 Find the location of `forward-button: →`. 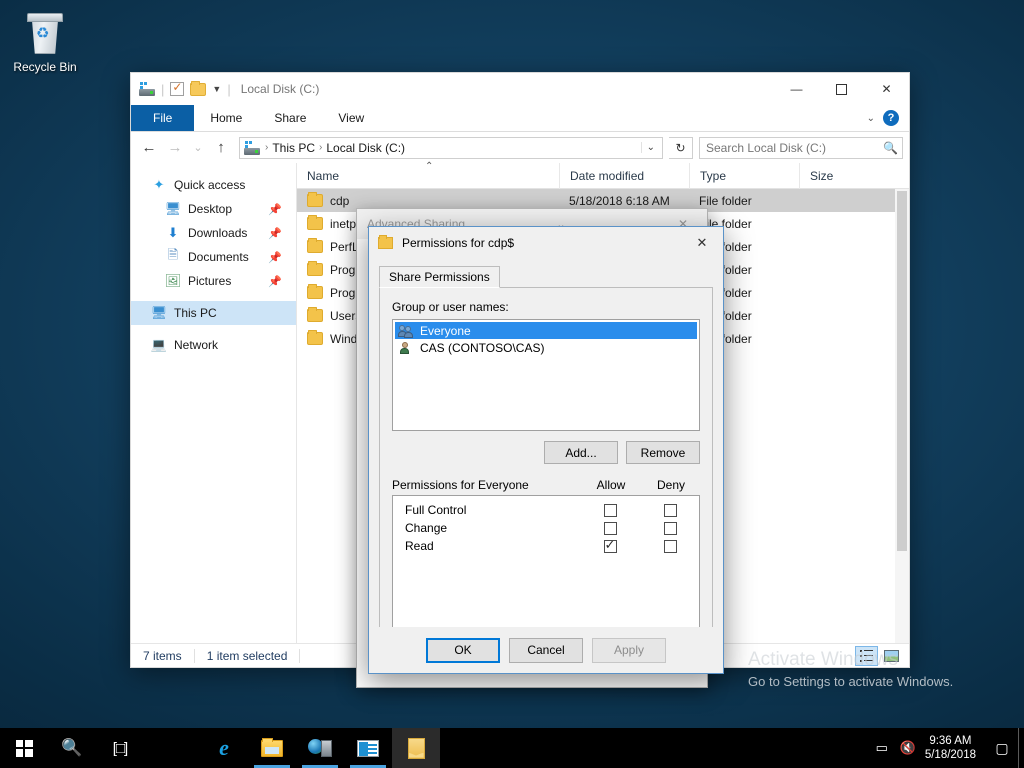

forward-button: → is located at coordinates (175, 148).